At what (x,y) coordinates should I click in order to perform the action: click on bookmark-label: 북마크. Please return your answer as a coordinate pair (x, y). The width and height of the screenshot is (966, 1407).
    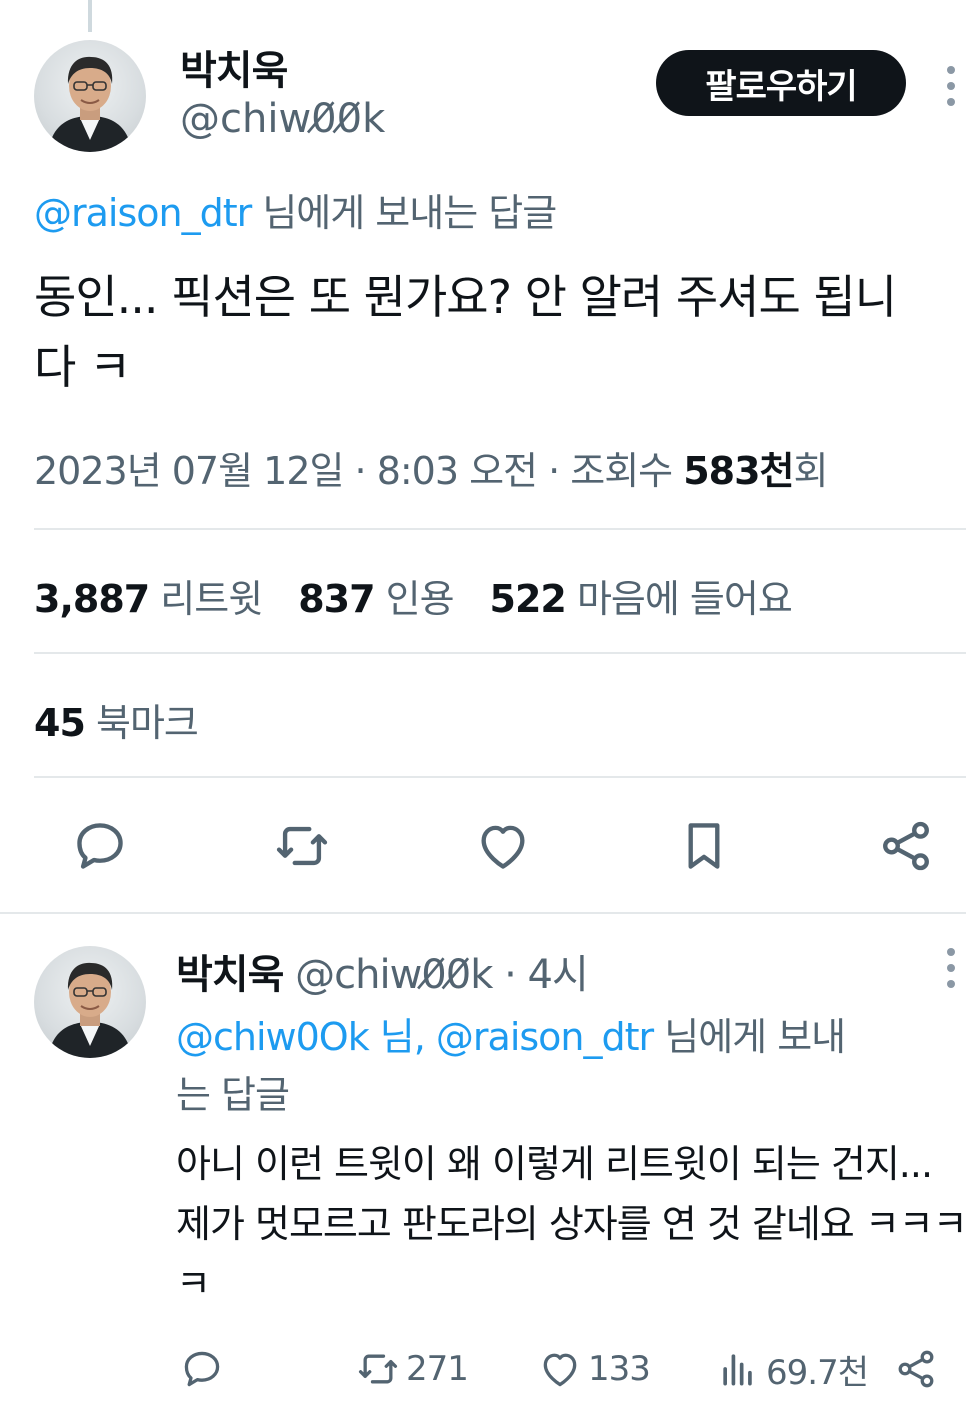
    Looking at the image, I should click on (147, 723).